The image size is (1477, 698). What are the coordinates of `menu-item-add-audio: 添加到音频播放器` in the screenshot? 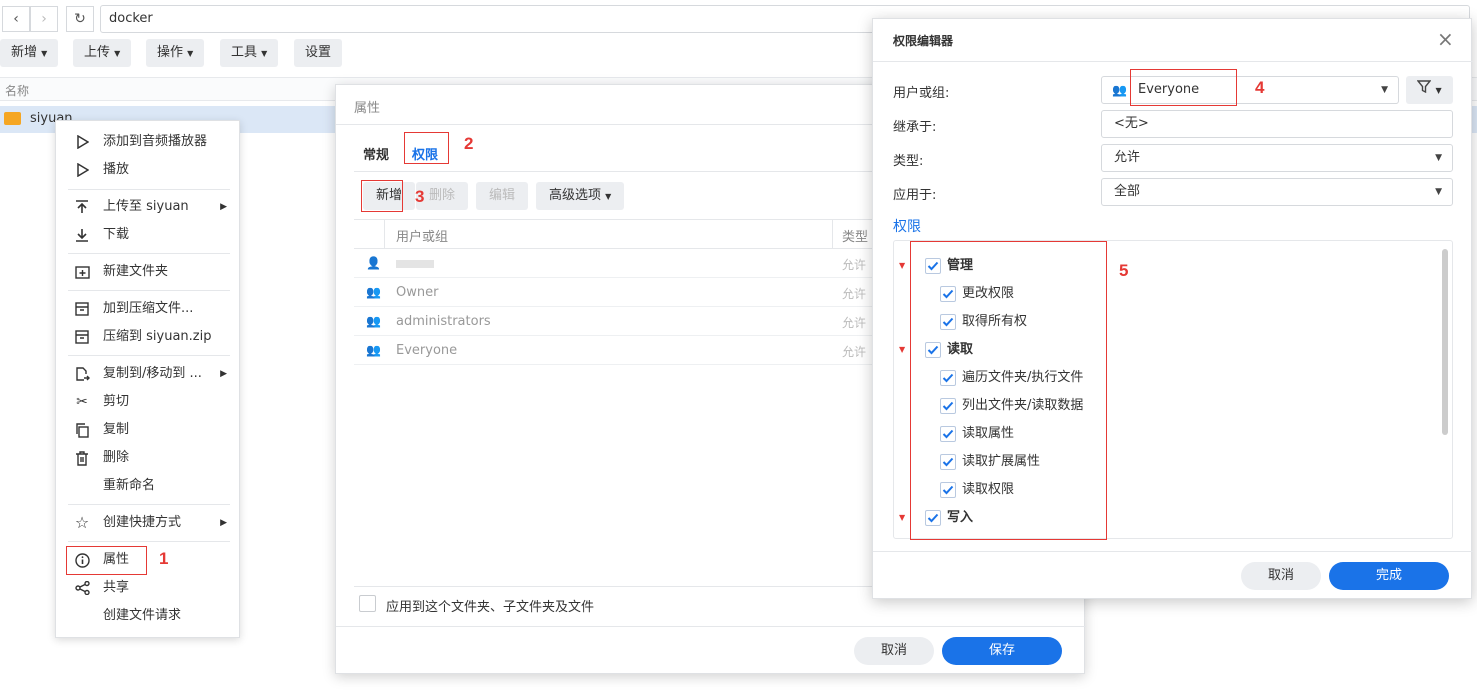 It's located at (148, 142).